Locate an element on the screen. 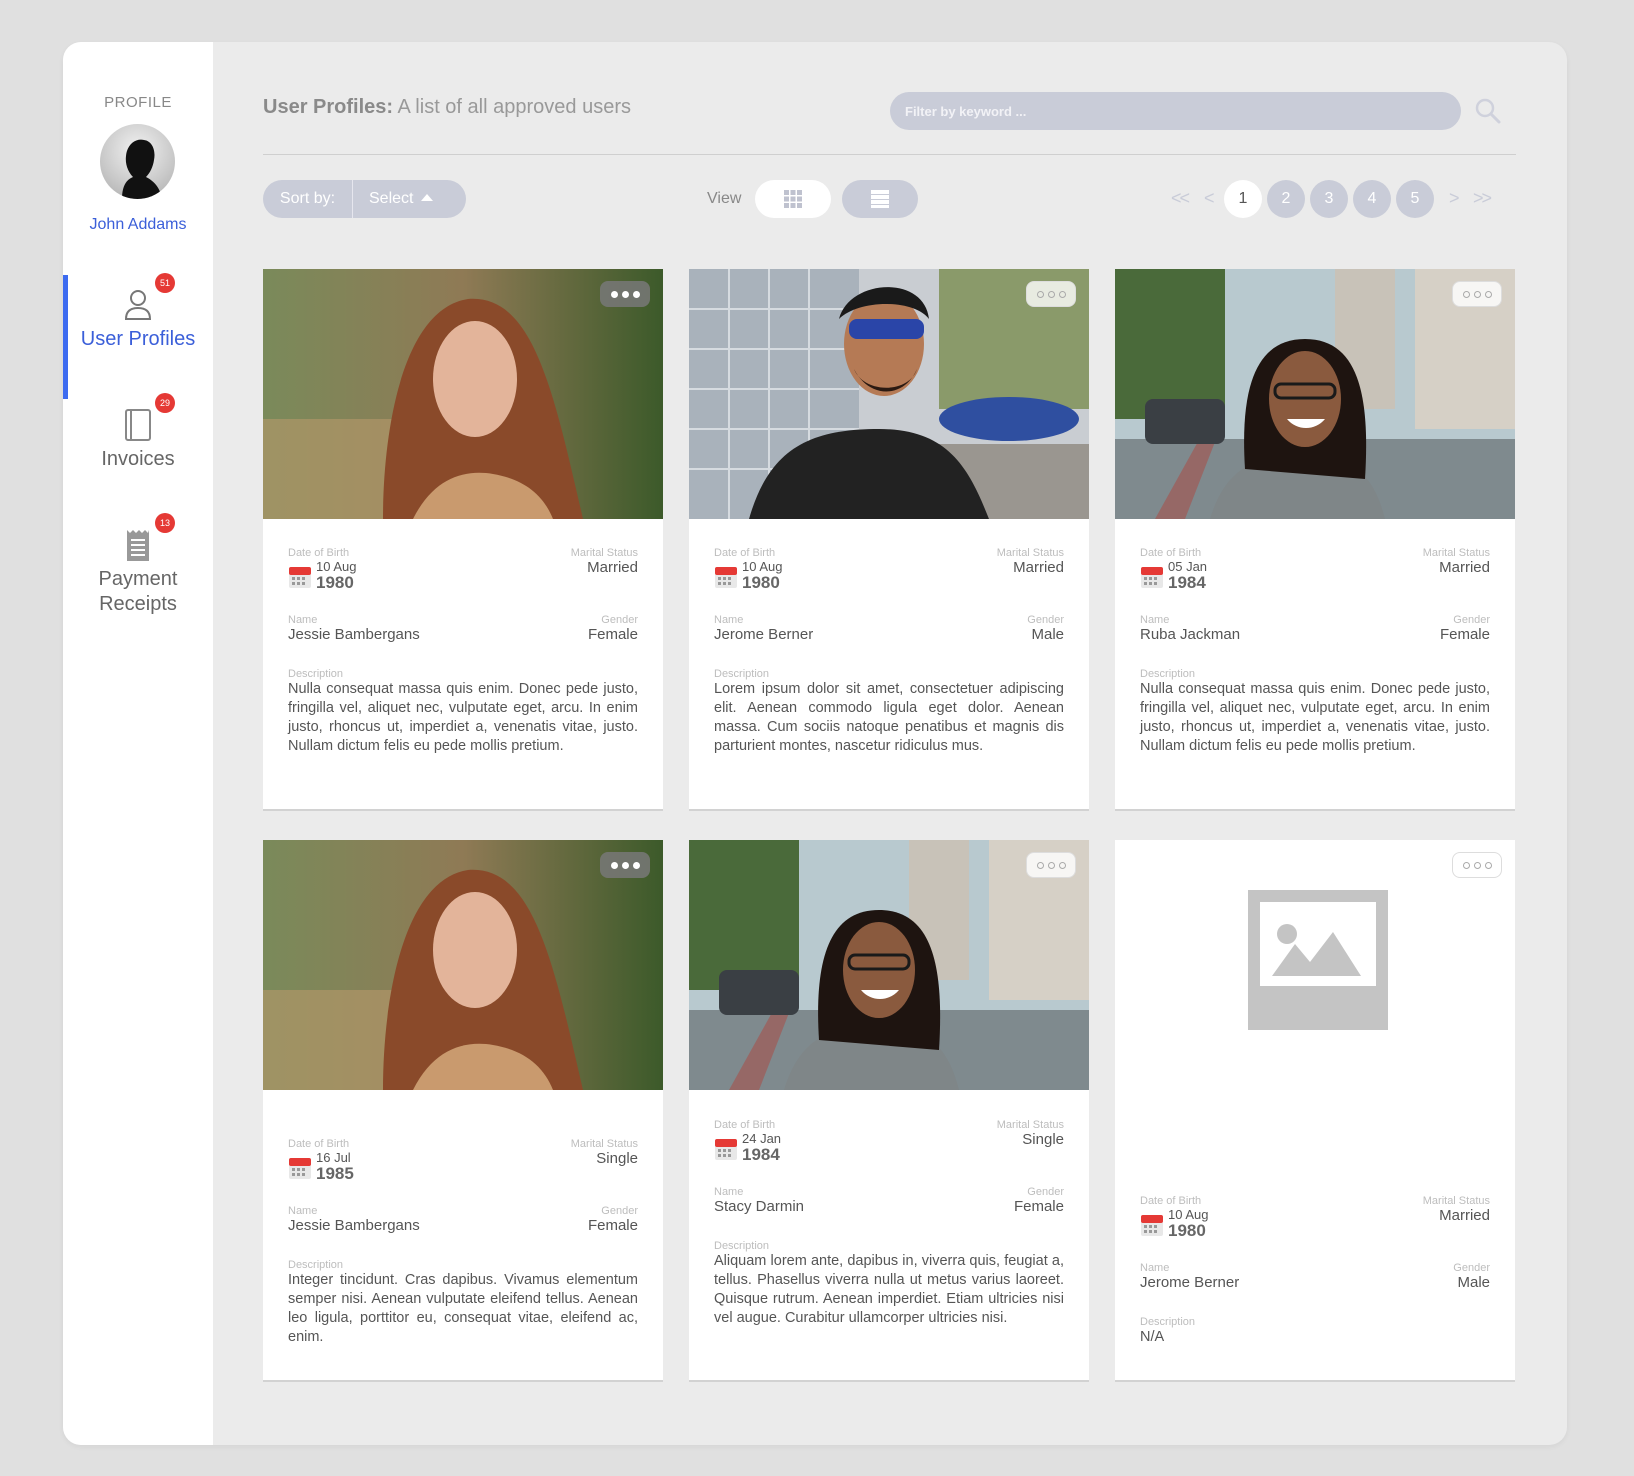 This screenshot has height=1476, width=1634. view-label: View is located at coordinates (724, 198).